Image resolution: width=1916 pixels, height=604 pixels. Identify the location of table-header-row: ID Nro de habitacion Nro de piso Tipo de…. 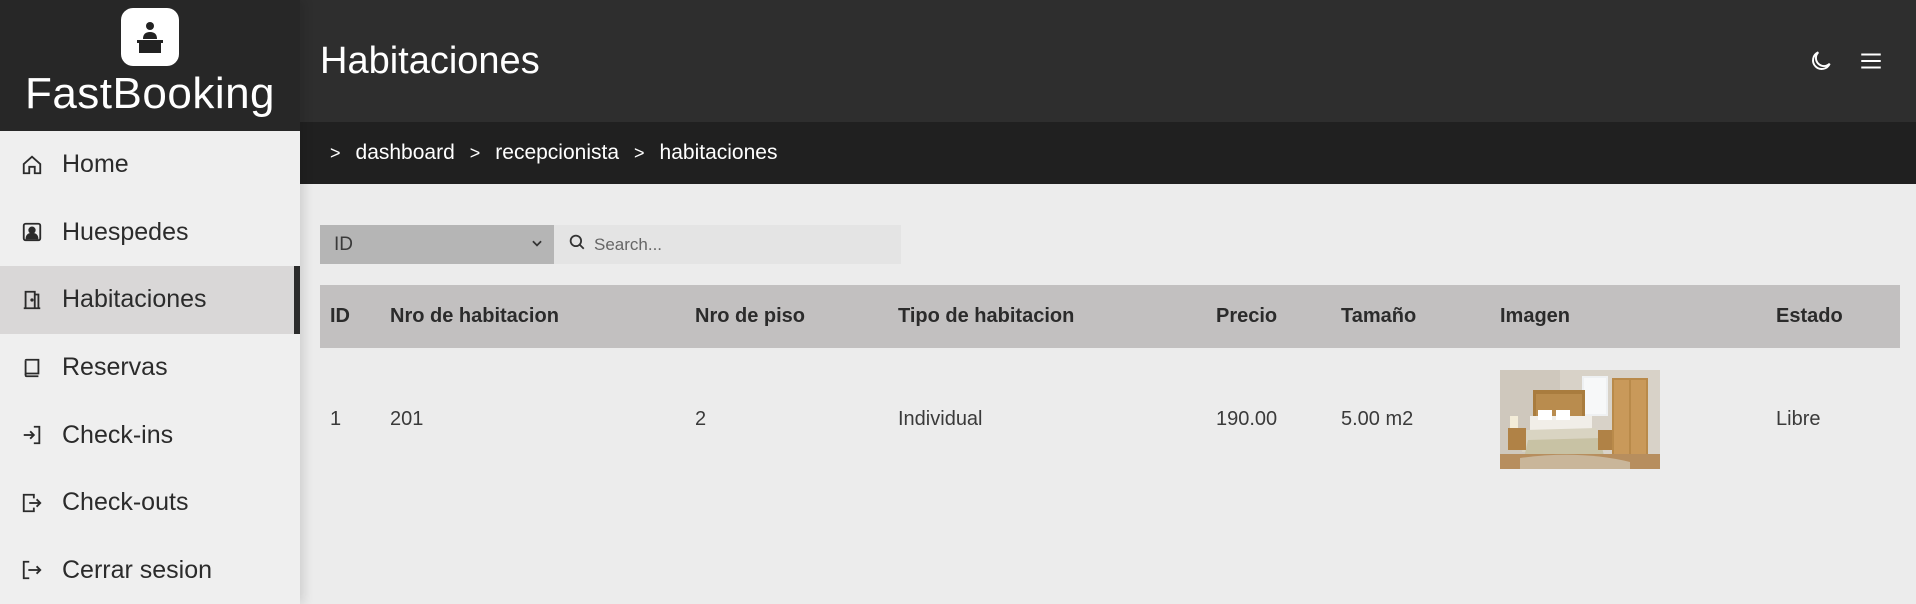
(1110, 316).